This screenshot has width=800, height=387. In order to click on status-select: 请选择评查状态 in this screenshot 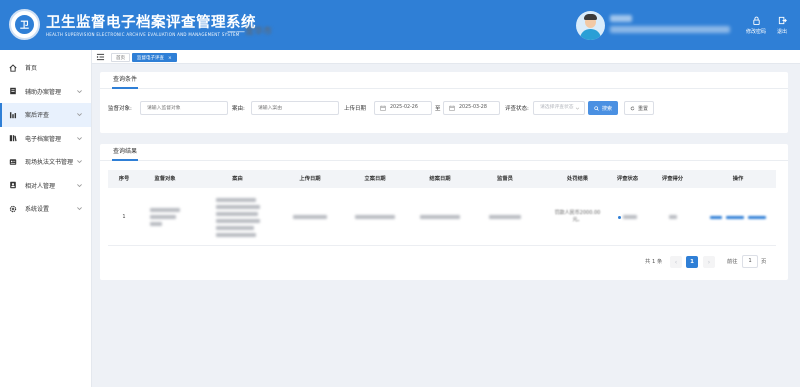, I will do `click(559, 108)`.